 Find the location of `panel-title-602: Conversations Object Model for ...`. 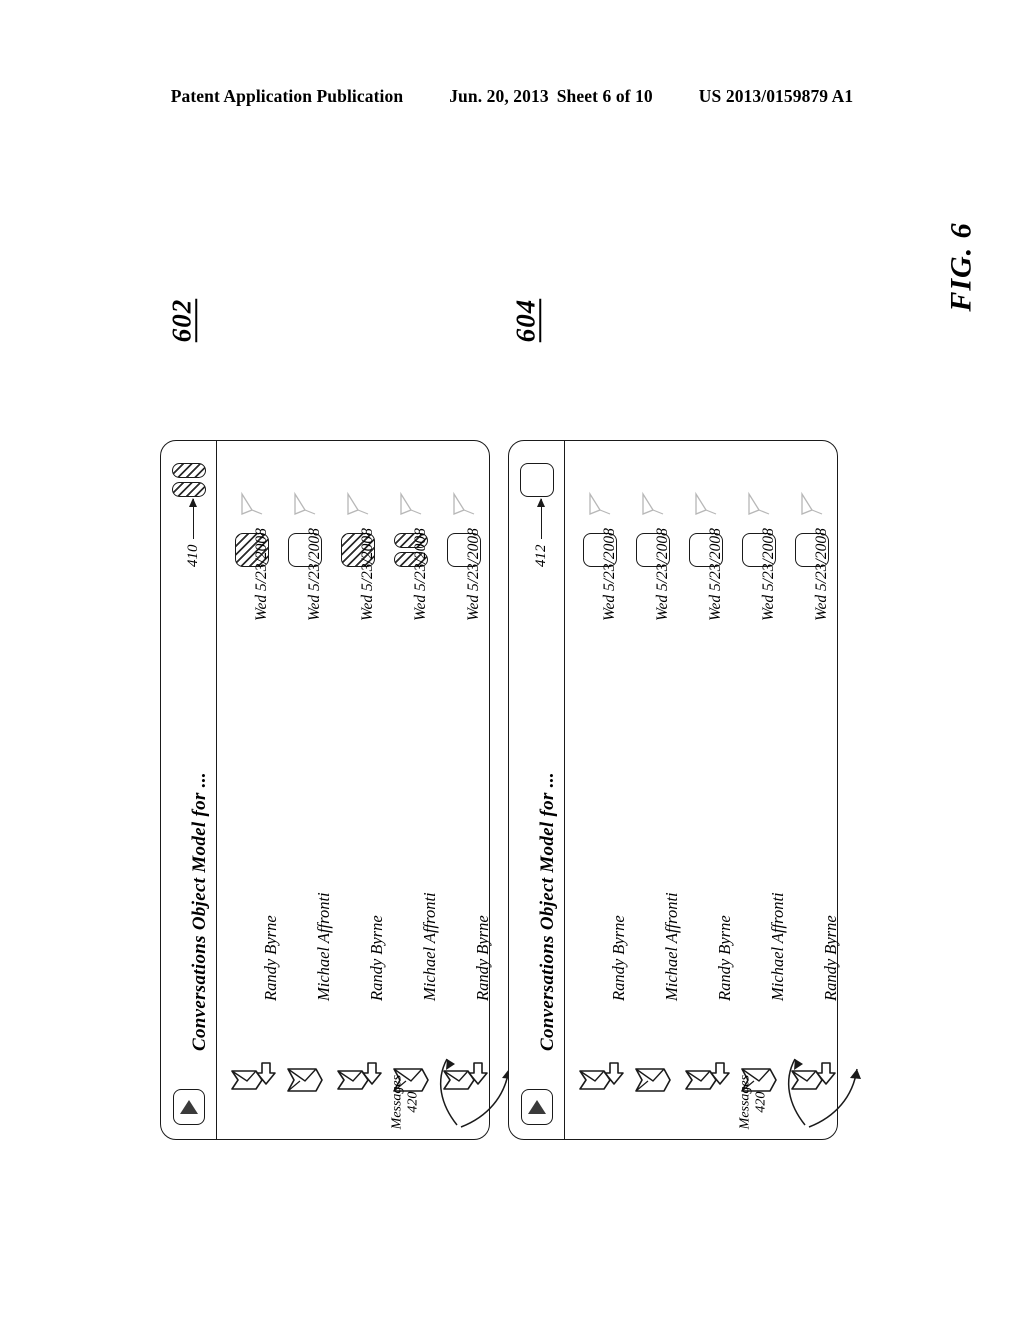

panel-title-602: Conversations Object Model for ... is located at coordinates (199, 911).